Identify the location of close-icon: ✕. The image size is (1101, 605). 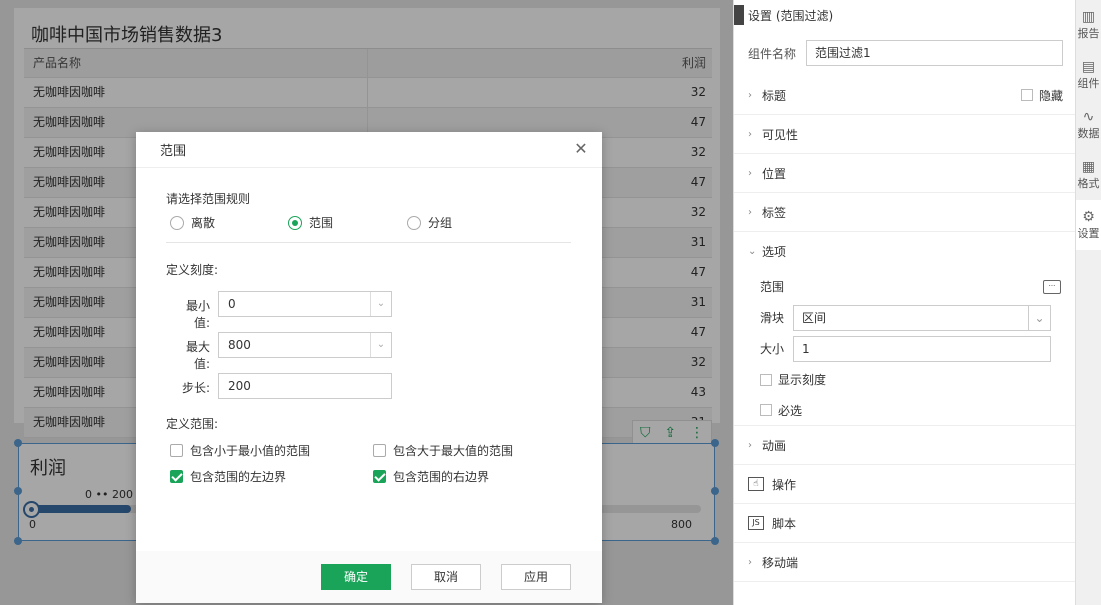
(581, 149).